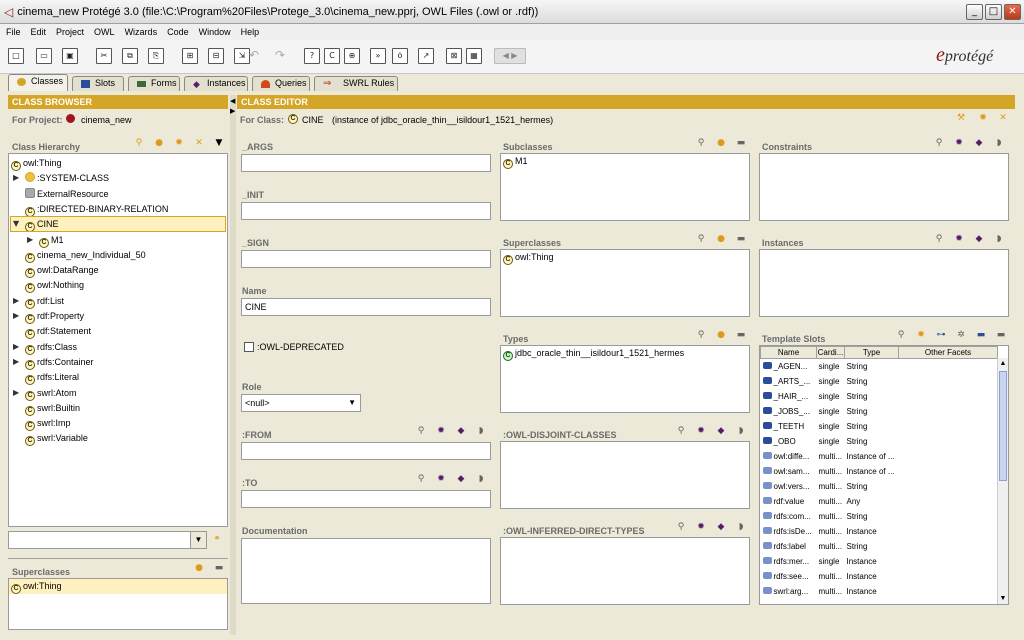 The height and width of the screenshot is (640, 1024). Describe the element at coordinates (156, 56) in the screenshot. I see `paste-icon: ⎘` at that location.